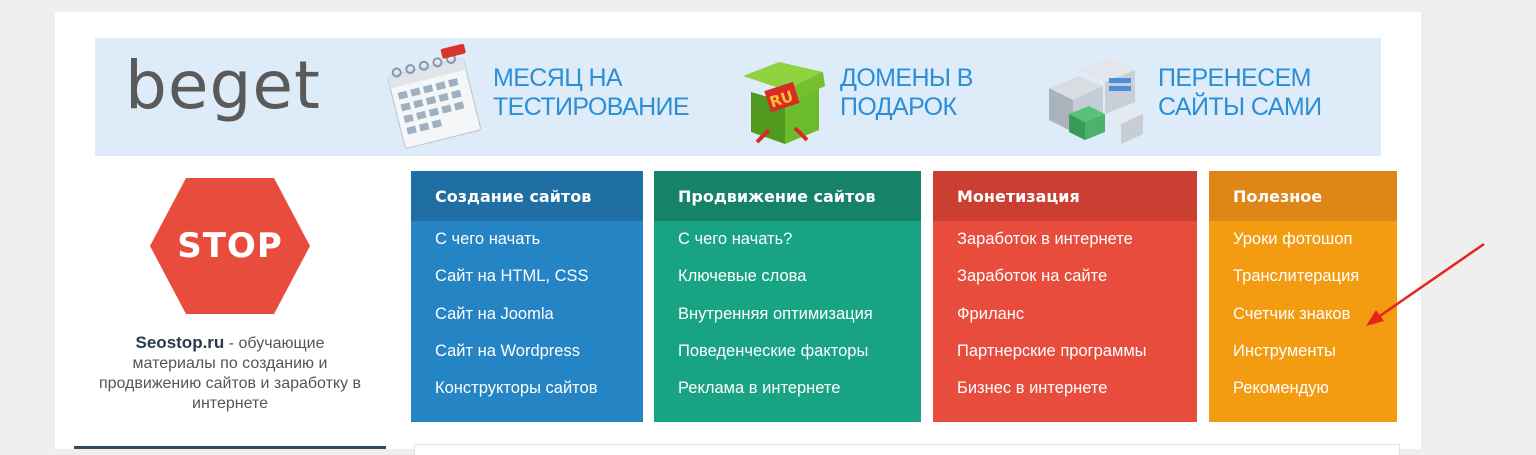  Describe the element at coordinates (539, 276) in the screenshot. I see `menu-link: Сайт на HTML, CSS` at that location.